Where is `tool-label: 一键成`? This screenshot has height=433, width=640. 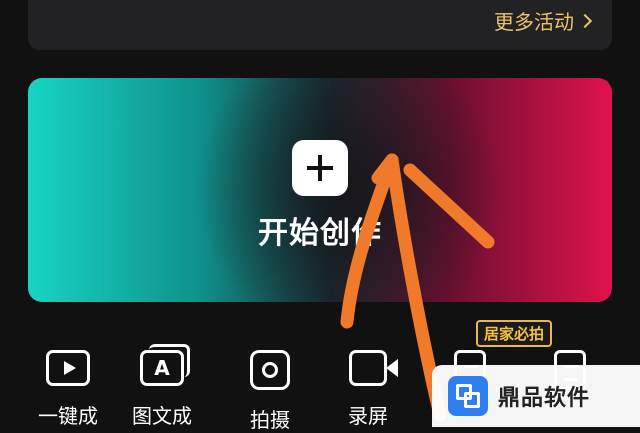 tool-label: 一键成 is located at coordinates (68, 416).